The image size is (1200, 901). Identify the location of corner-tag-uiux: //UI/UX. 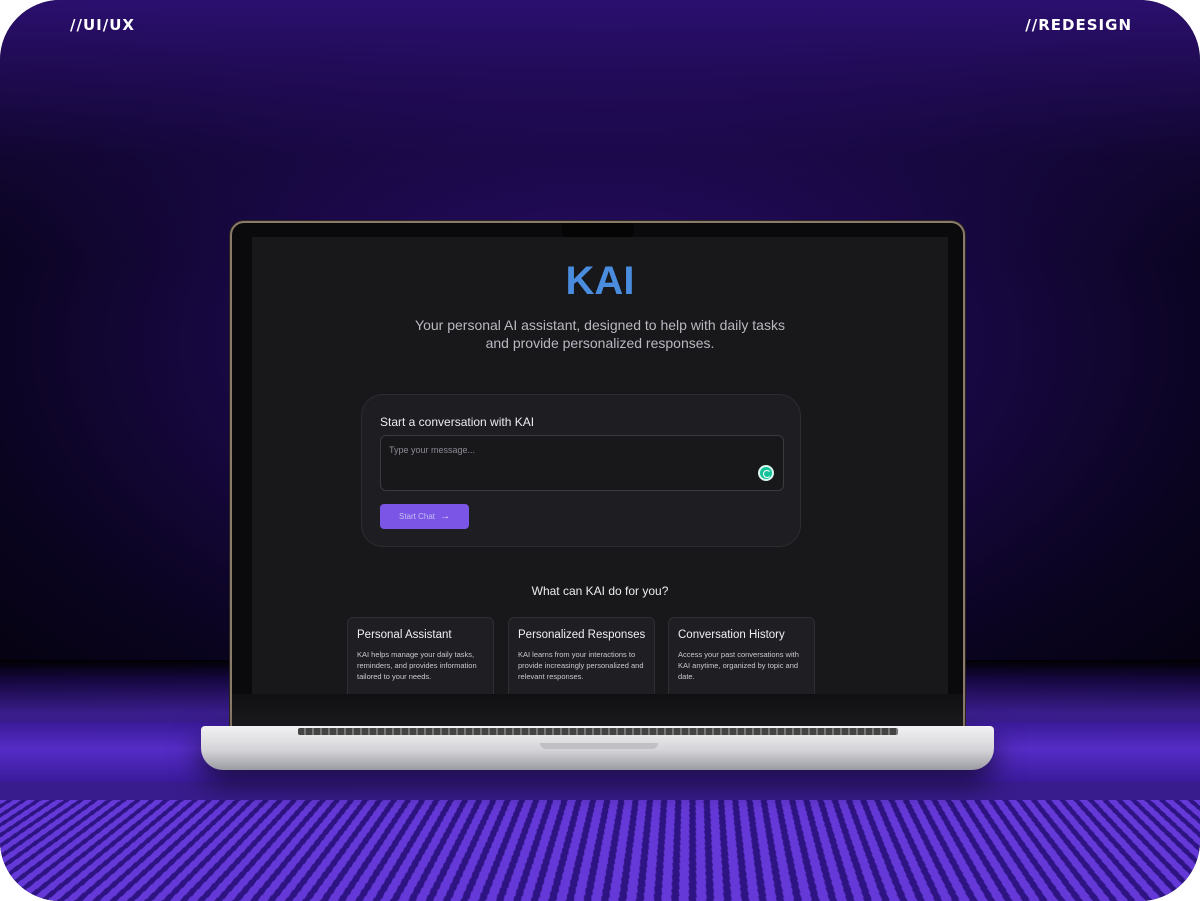
(102, 25).